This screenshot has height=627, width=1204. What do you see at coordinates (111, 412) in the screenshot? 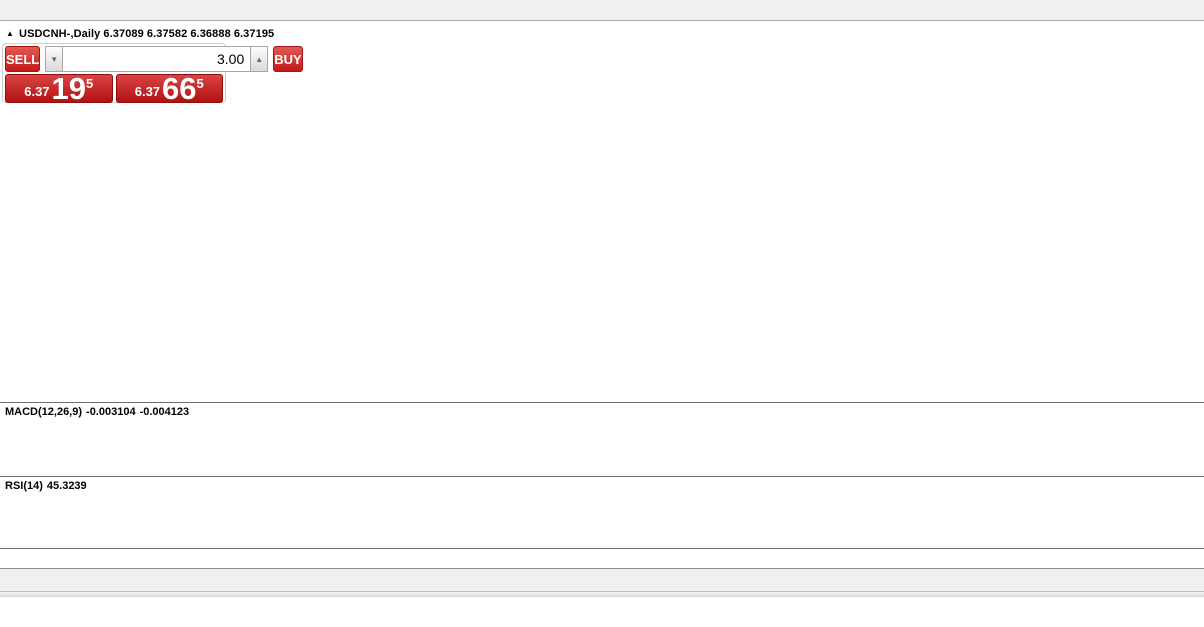
I see `macd-main-value: -0.003104` at bounding box center [111, 412].